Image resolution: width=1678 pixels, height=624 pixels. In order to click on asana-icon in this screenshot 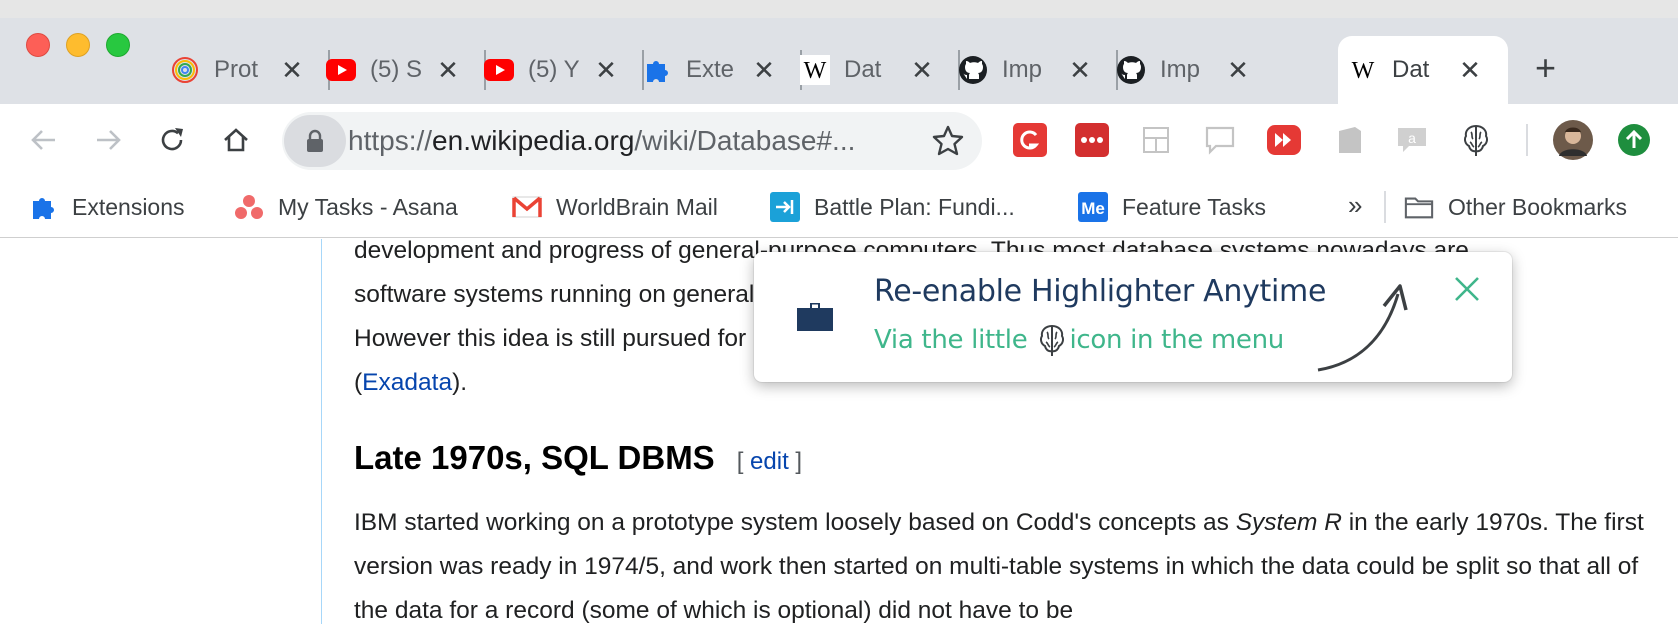, I will do `click(249, 207)`.